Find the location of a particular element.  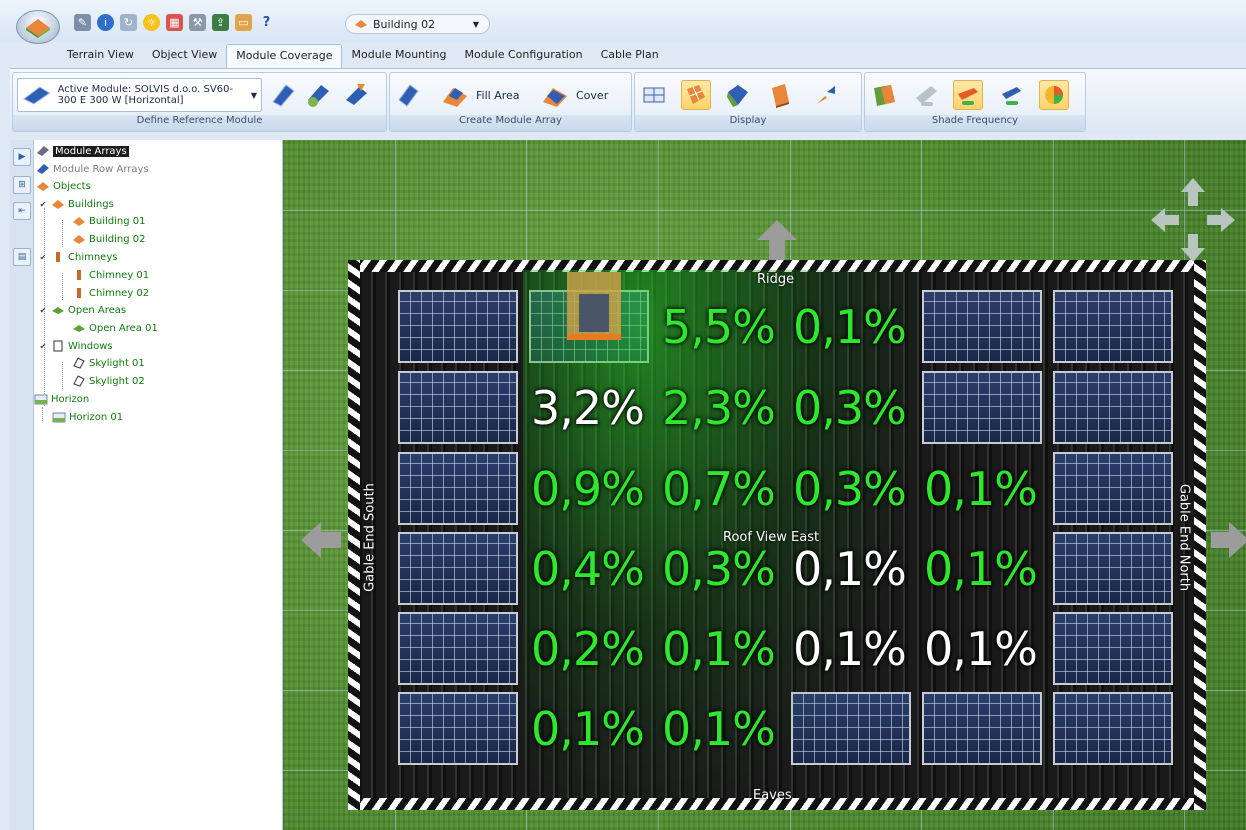

tree-node-horizon: Horizon is located at coordinates (61, 399).